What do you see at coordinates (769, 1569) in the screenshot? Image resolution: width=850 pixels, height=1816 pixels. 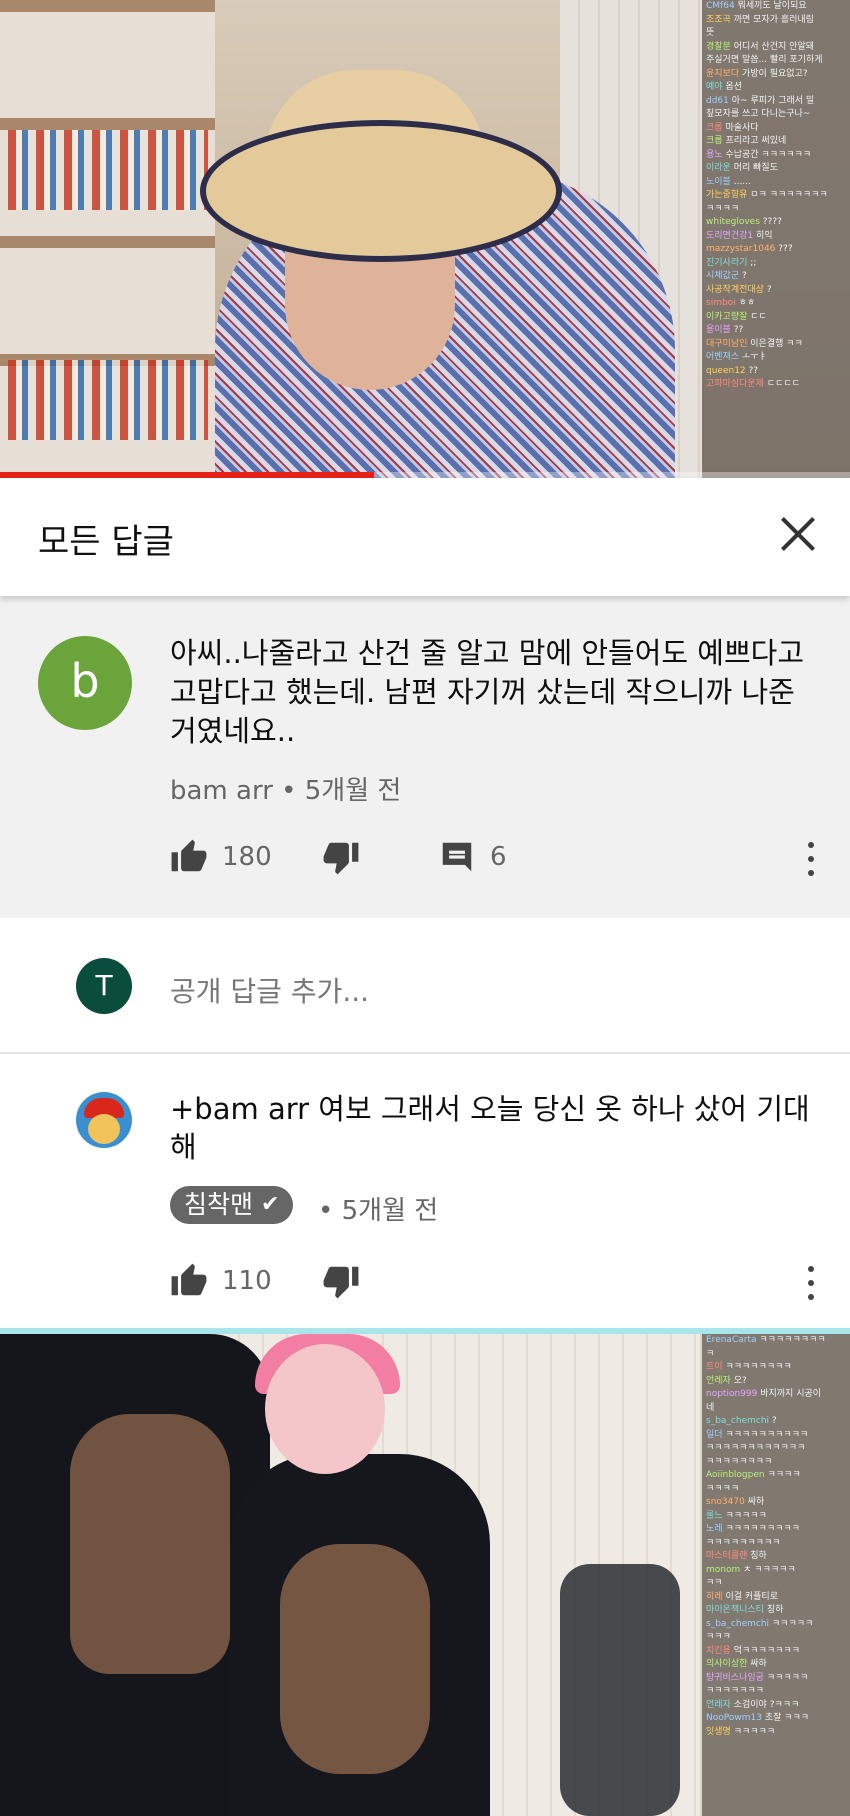 I see `chat-text: ㅊ ㅋㅋㅋㅋㅋ` at bounding box center [769, 1569].